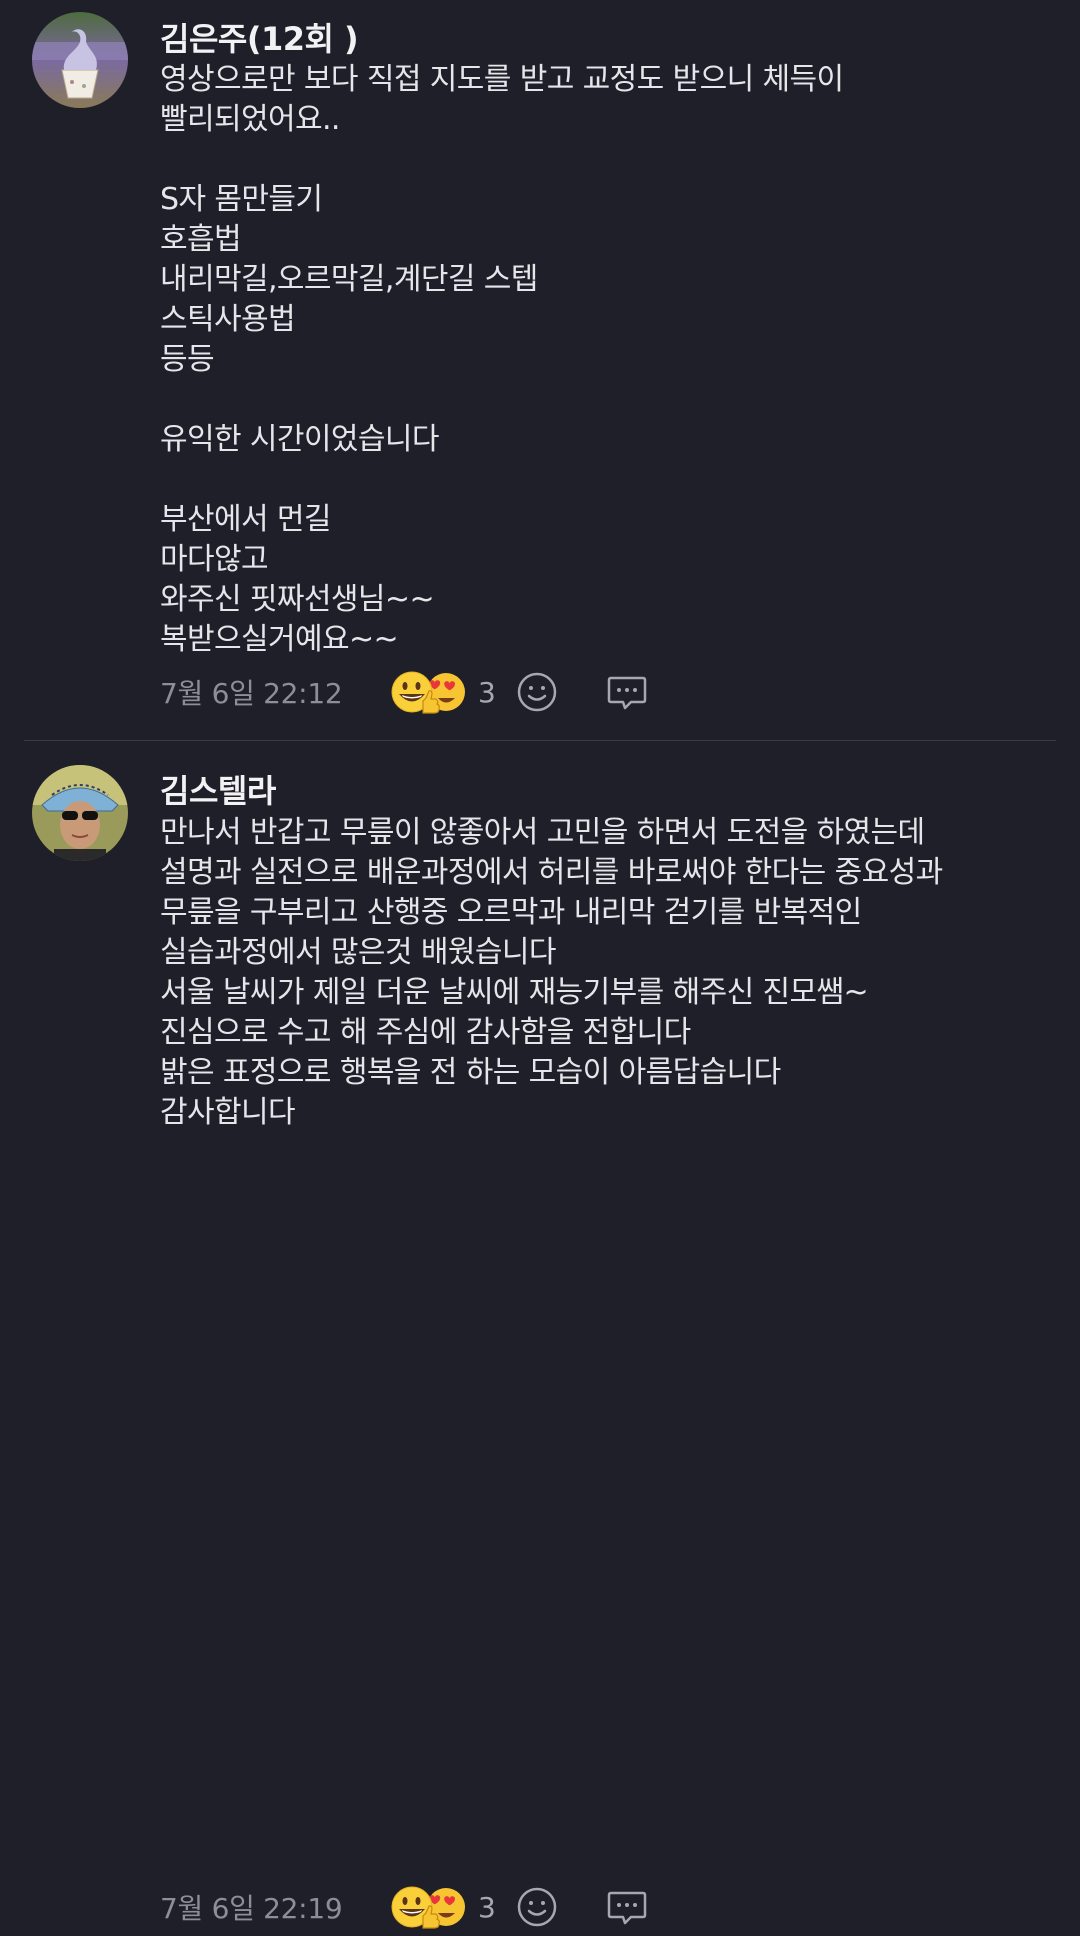 The width and height of the screenshot is (1080, 1936). What do you see at coordinates (514, 992) in the screenshot?
I see `comment-line: 서울 날씨가 제일 더운 날씨에 재능기부를 해주신 진모쌤~` at bounding box center [514, 992].